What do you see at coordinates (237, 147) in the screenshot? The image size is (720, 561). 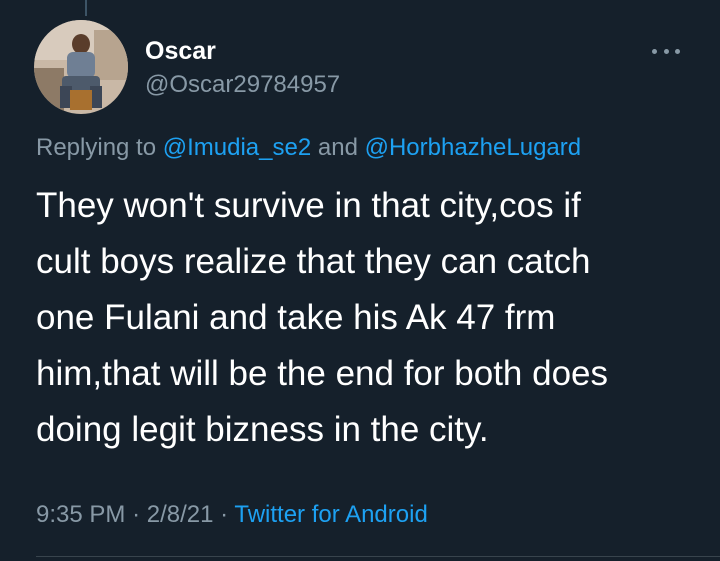 I see `mention-link-imudia: @Imudia_se2` at bounding box center [237, 147].